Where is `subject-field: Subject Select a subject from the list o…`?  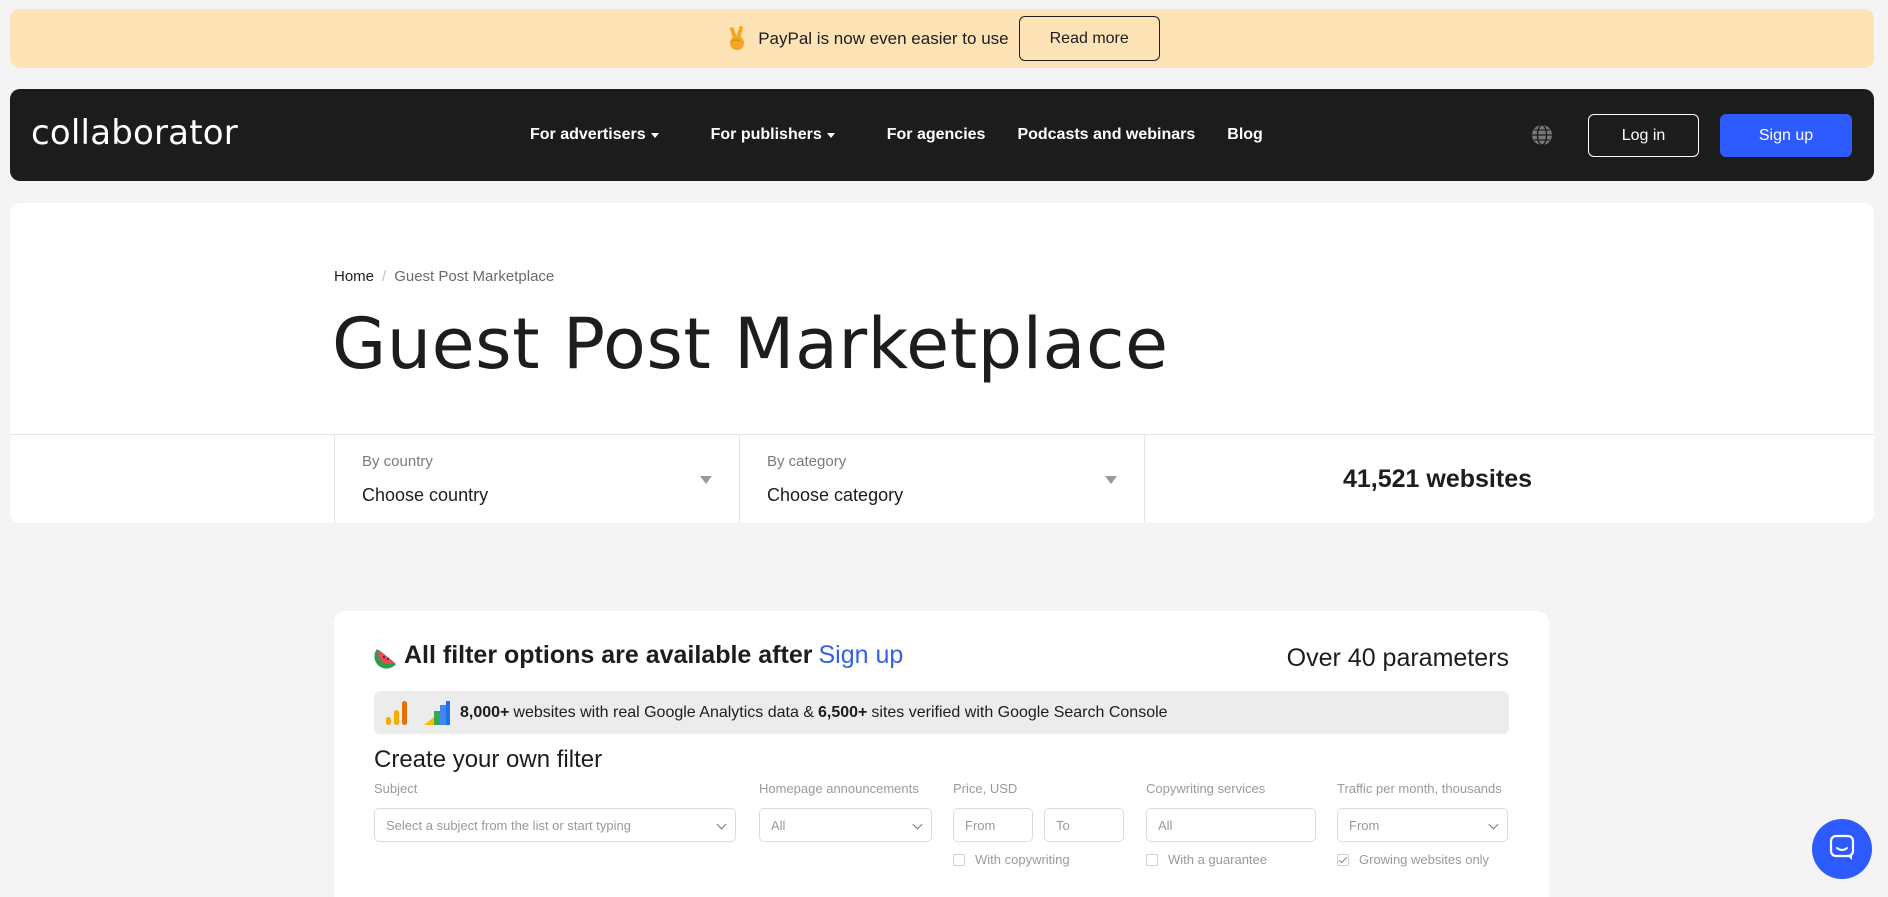
subject-field: Subject Select a subject from the list o… is located at coordinates (555, 811).